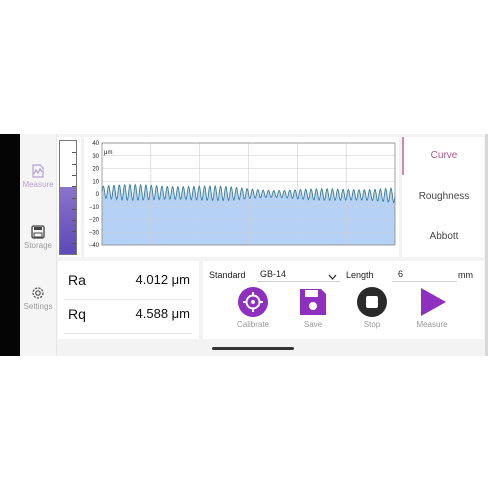 This screenshot has width=488, height=488. What do you see at coordinates (95, 170) in the screenshot?
I see `y-tick-label: 20` at bounding box center [95, 170].